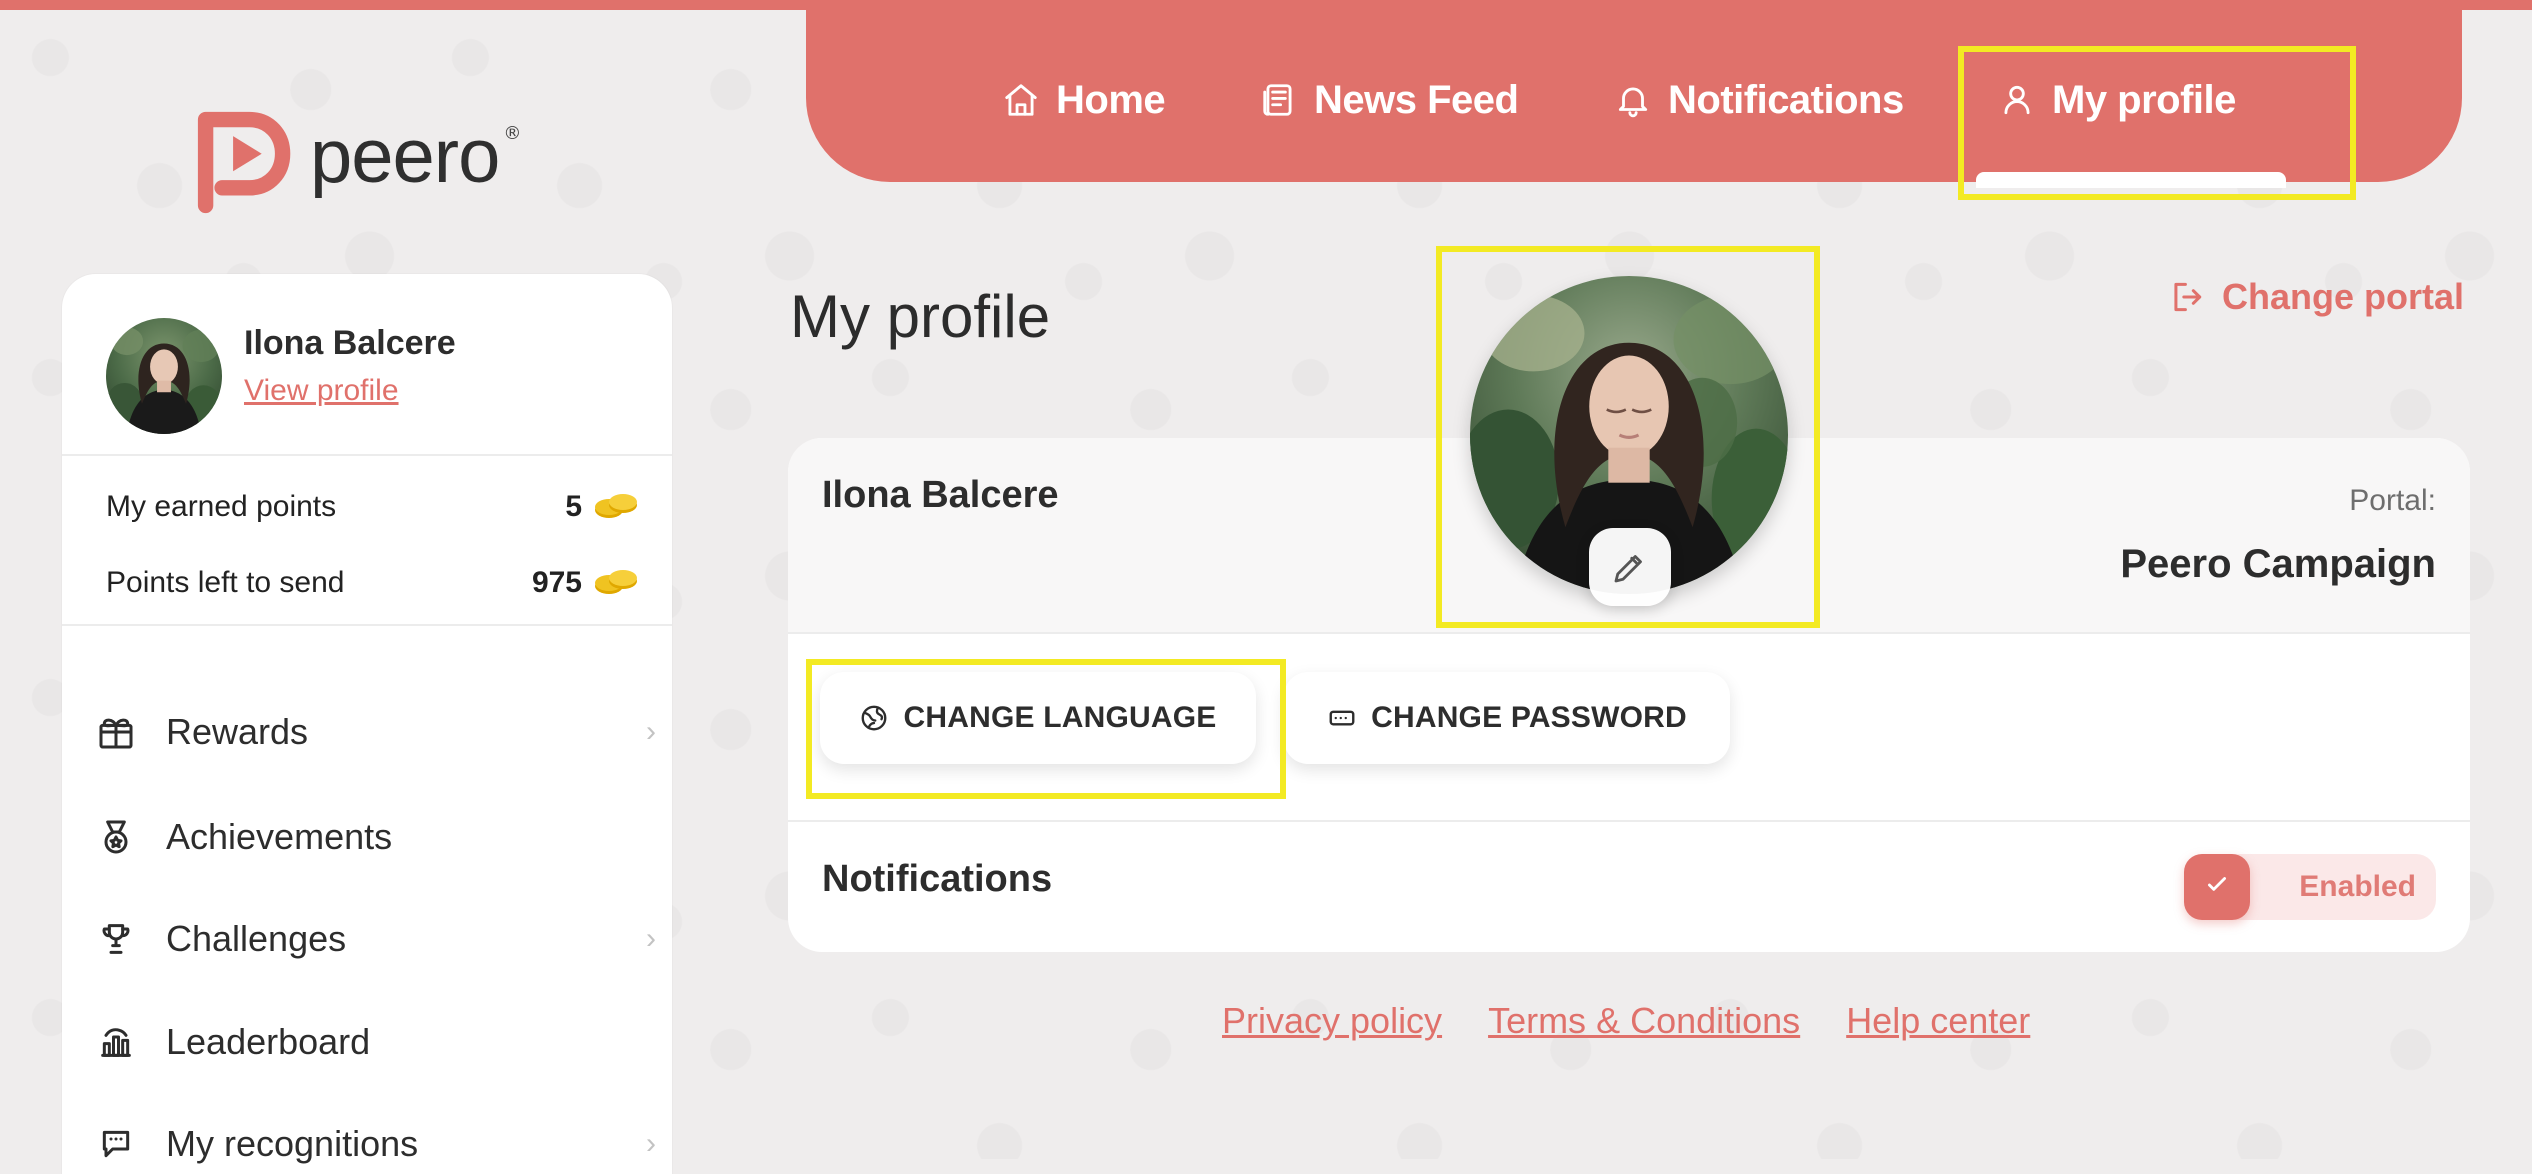 This screenshot has width=2532, height=1174. What do you see at coordinates (1786, 99) in the screenshot?
I see `nav-notifications-label: Notifications` at bounding box center [1786, 99].